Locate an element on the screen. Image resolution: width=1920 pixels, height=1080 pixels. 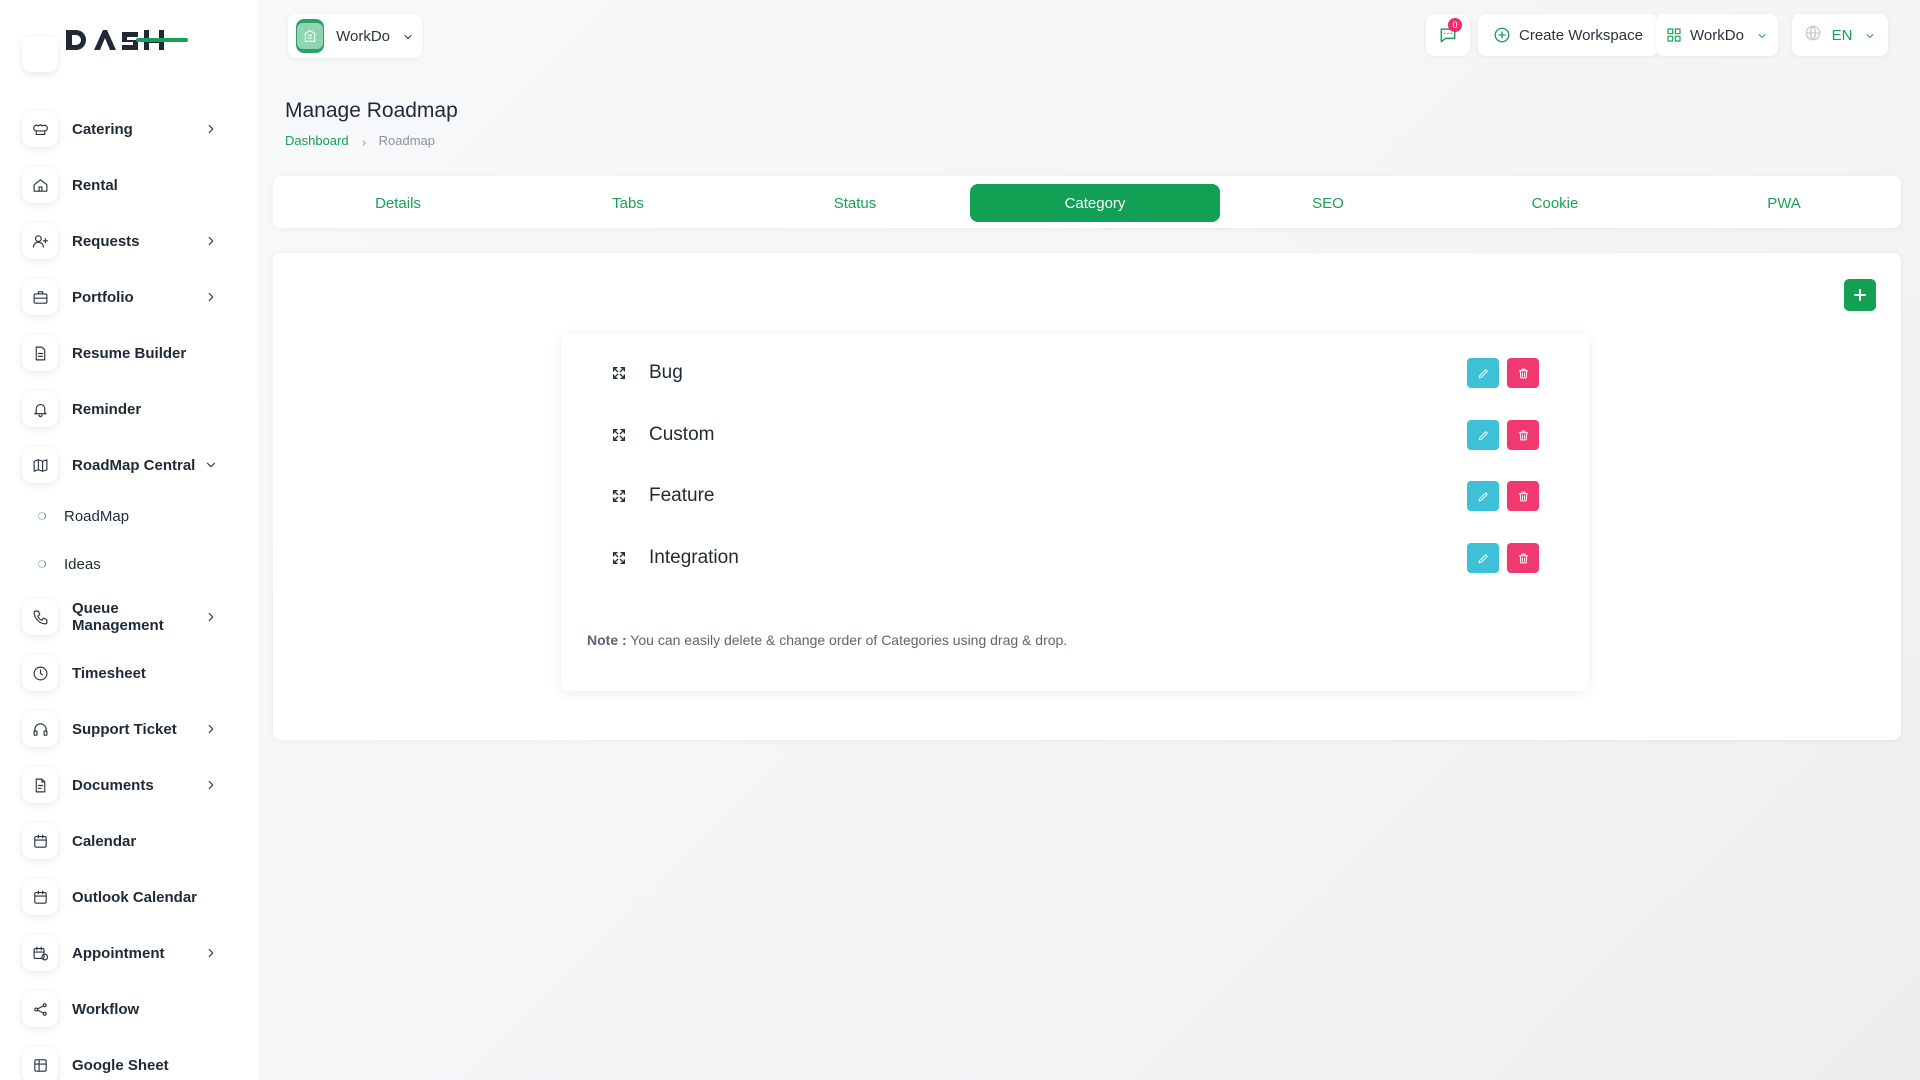
tab-cookie: Cookie is located at coordinates (1555, 203).